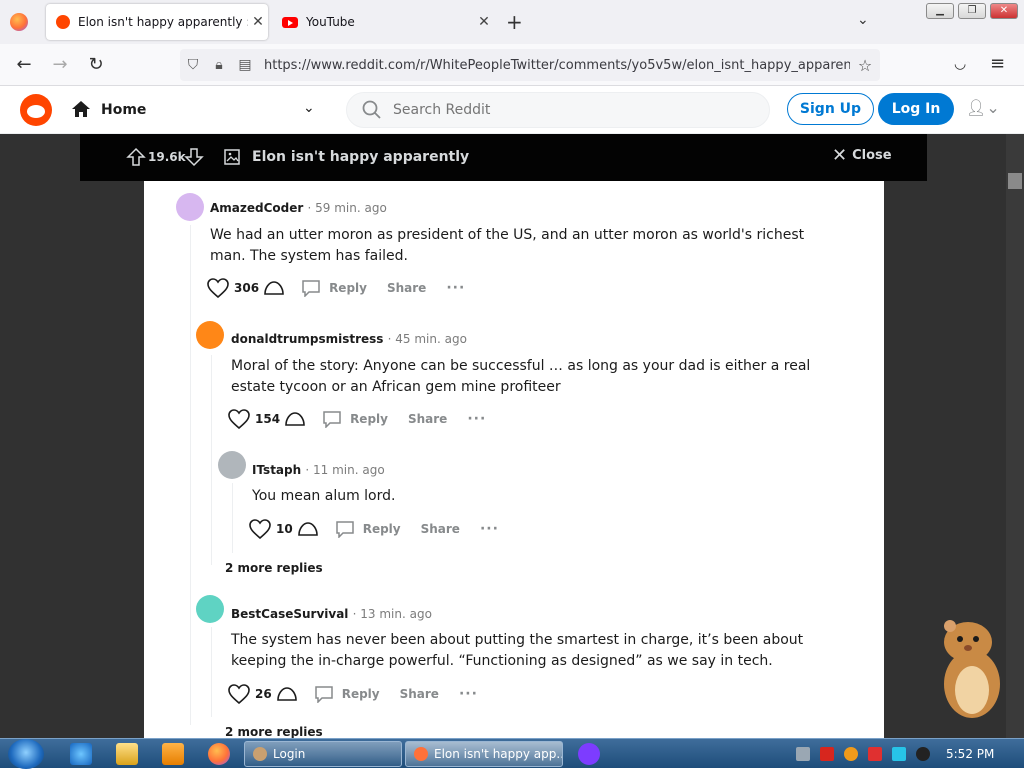  What do you see at coordinates (36, 110) in the screenshot?
I see `reddit-logo-icon` at bounding box center [36, 110].